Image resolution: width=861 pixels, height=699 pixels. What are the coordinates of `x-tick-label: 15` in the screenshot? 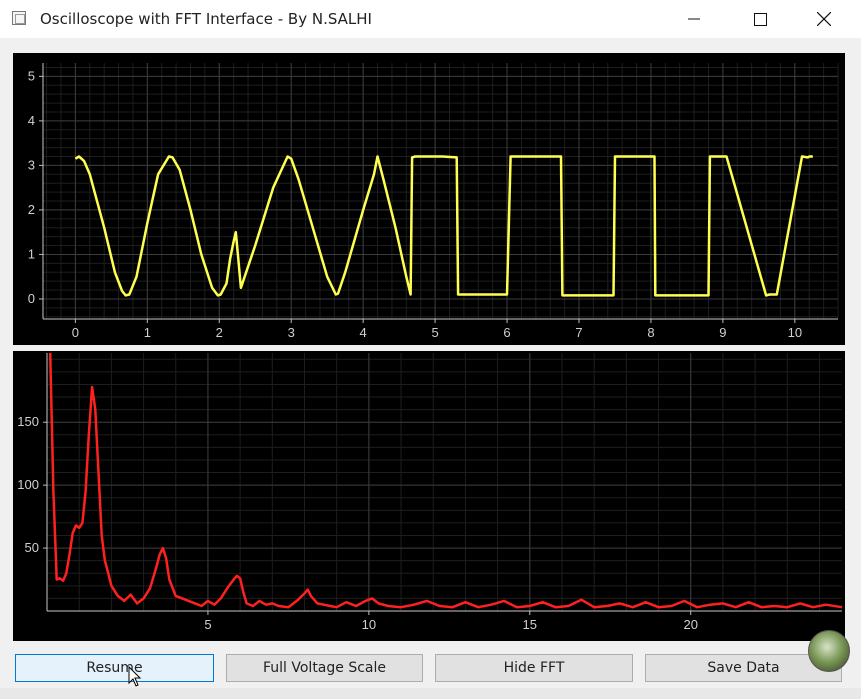 It's located at (530, 624).